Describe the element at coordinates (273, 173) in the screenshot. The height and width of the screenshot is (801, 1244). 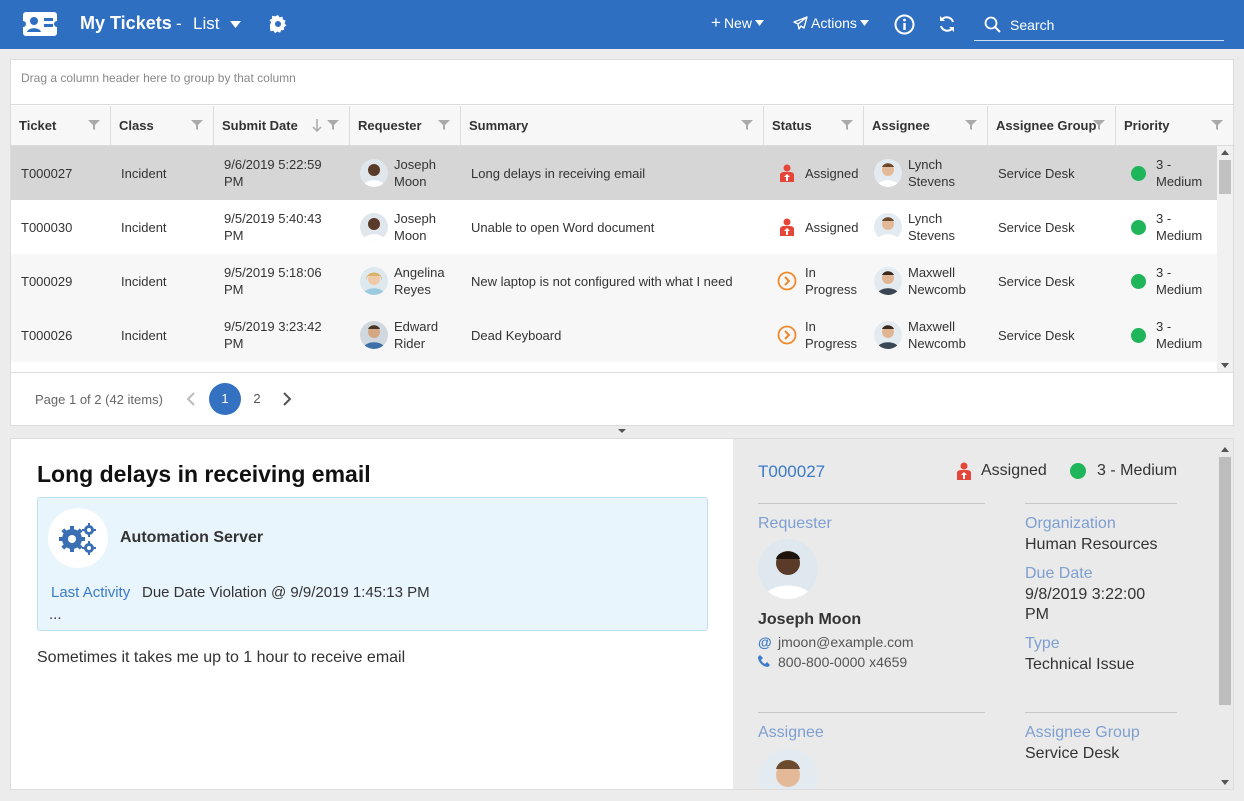
I see `submit-date-cell: 9/6/2019 5:22:59 PM` at that location.